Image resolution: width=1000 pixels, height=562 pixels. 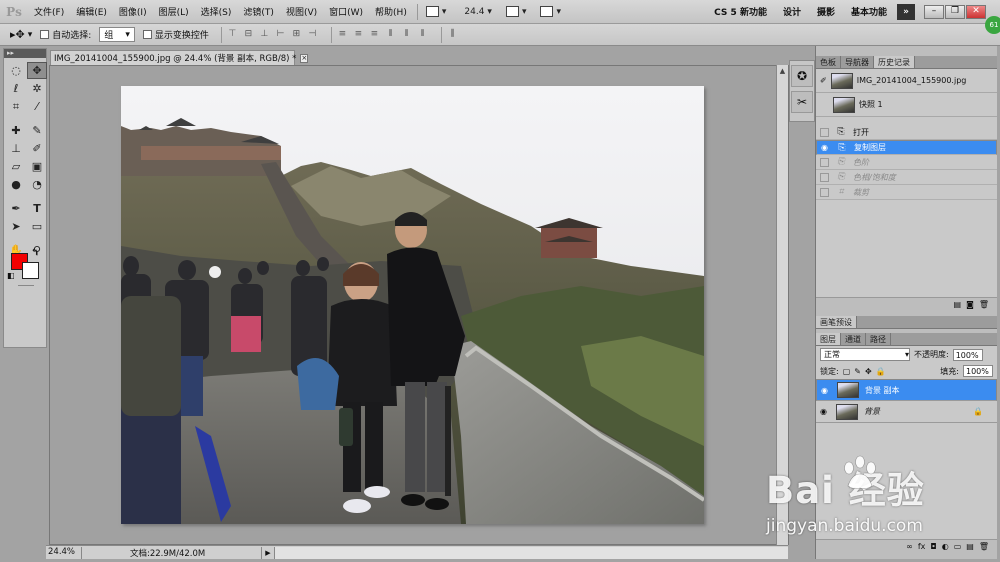 What do you see at coordinates (37, 130) in the screenshot?
I see `brush-tool-icon: ✎` at bounding box center [37, 130].